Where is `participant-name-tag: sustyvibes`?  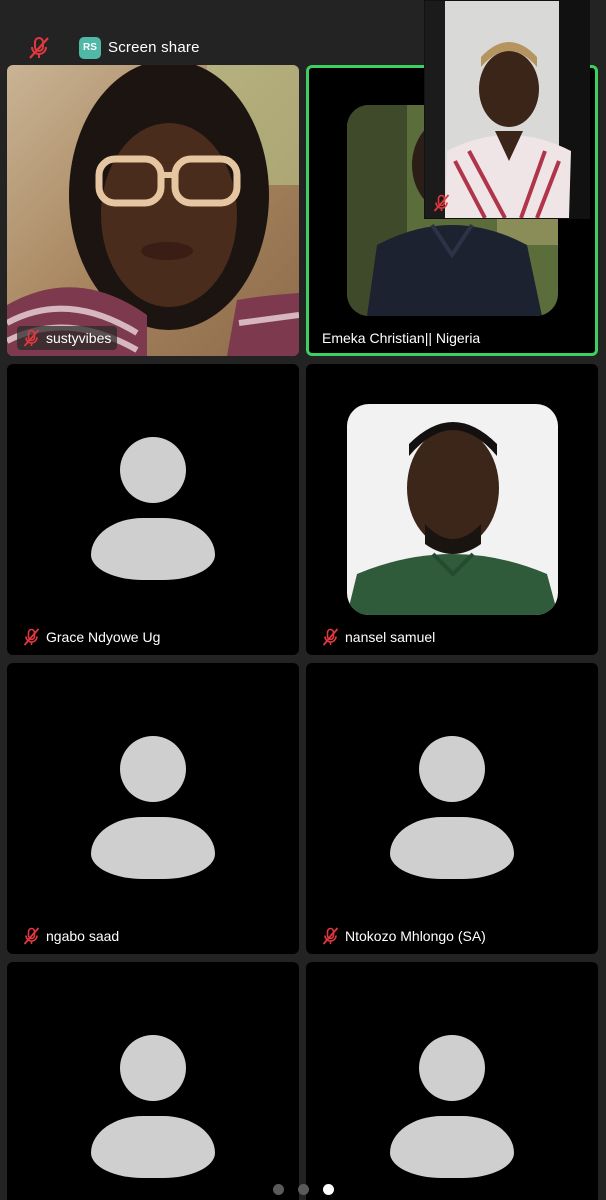 participant-name-tag: sustyvibes is located at coordinates (67, 338).